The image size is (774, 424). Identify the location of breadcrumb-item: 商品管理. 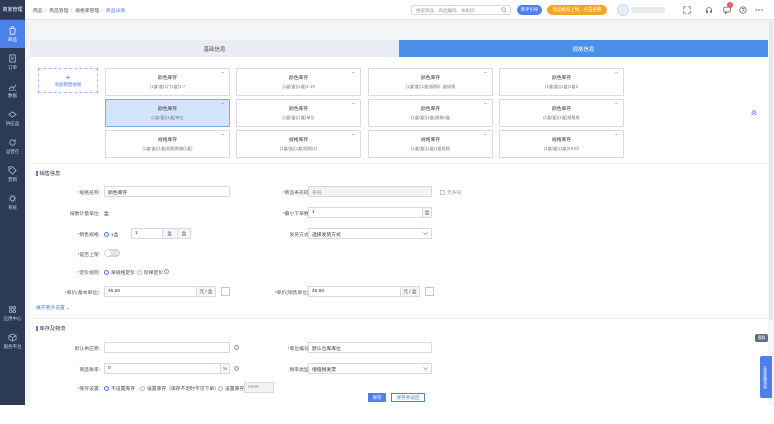
(58, 11).